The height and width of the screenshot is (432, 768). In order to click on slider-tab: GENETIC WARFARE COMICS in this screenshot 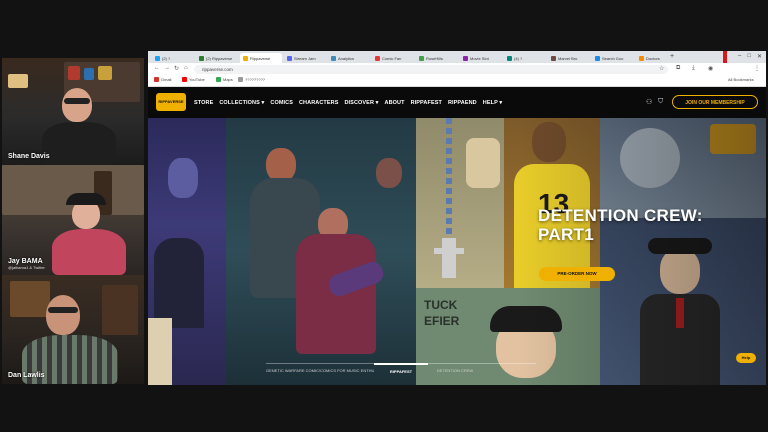, I will do `click(293, 368)`.